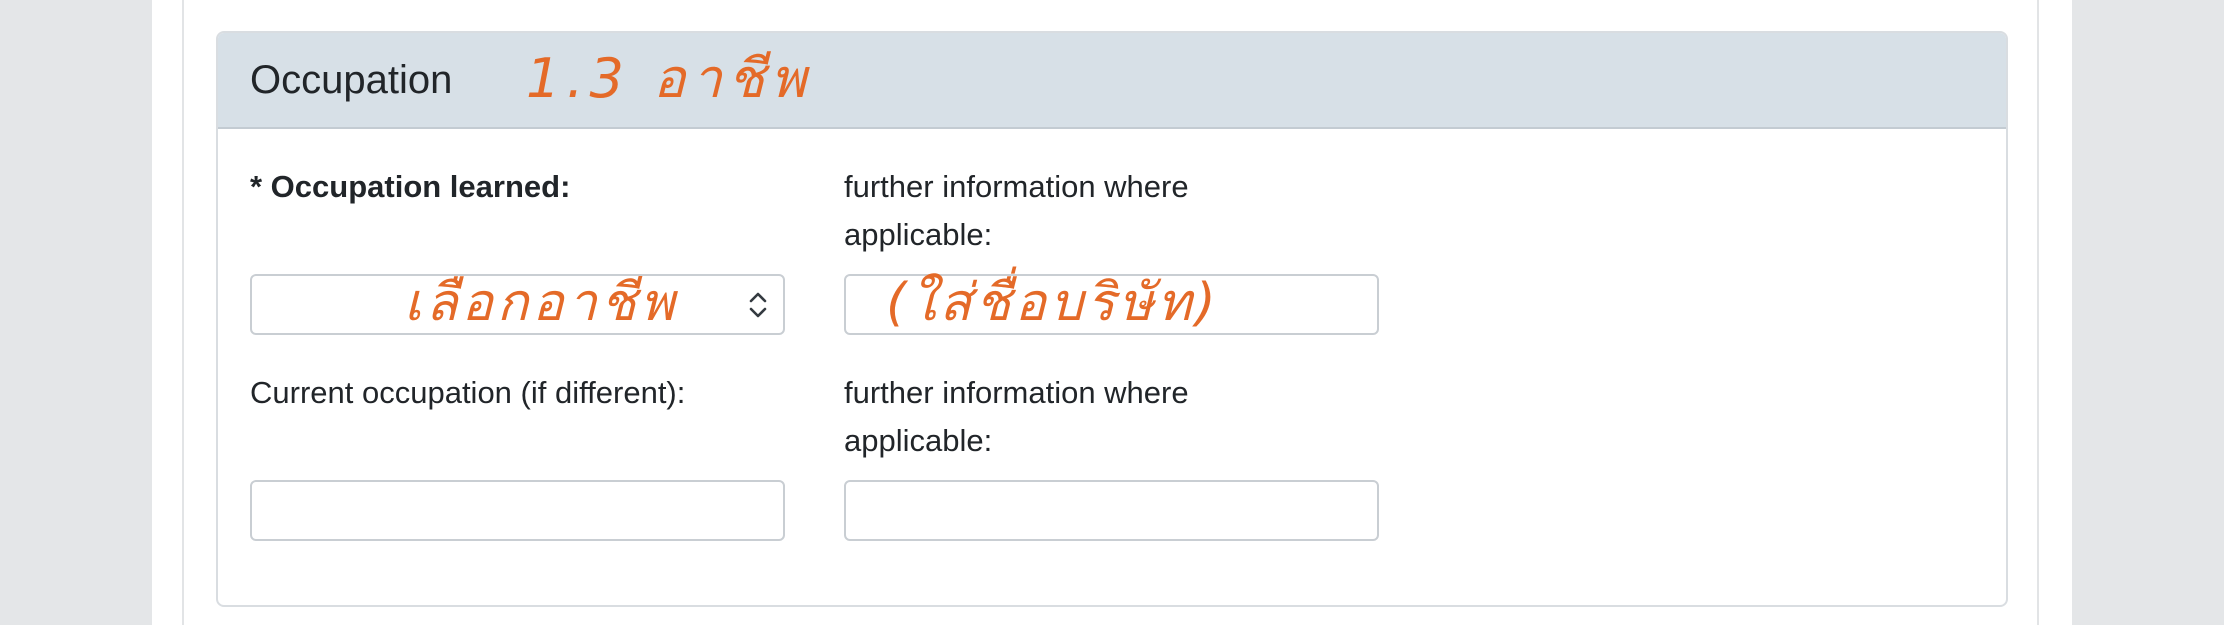 This screenshot has height=625, width=2224. What do you see at coordinates (410, 186) in the screenshot?
I see `occupation-learned-label: * Occupation learned:` at bounding box center [410, 186].